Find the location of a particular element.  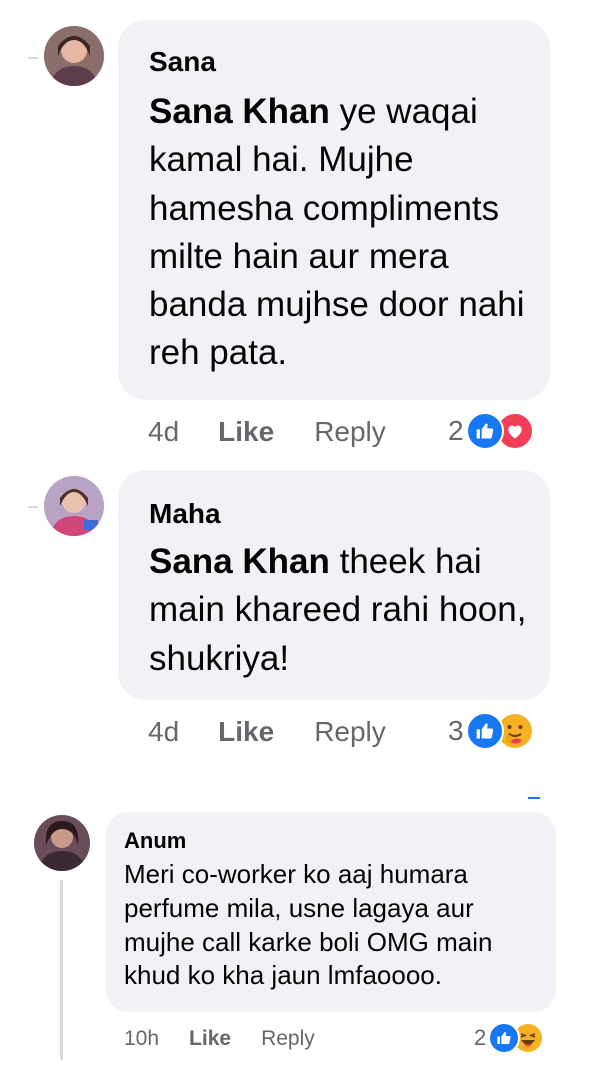

reaction-summary: 3 is located at coordinates (491, 731).